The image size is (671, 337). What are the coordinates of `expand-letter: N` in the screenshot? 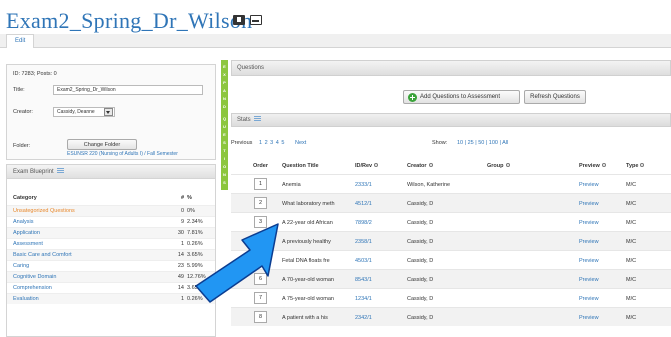 It's located at (224, 98).